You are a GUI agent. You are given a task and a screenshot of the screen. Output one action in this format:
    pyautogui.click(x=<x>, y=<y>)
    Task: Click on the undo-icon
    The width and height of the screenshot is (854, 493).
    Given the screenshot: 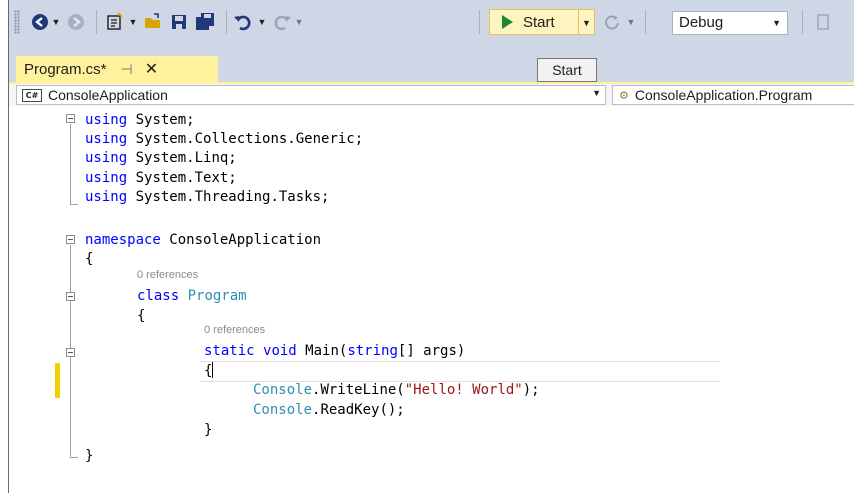 What is the action you would take?
    pyautogui.click(x=243, y=22)
    